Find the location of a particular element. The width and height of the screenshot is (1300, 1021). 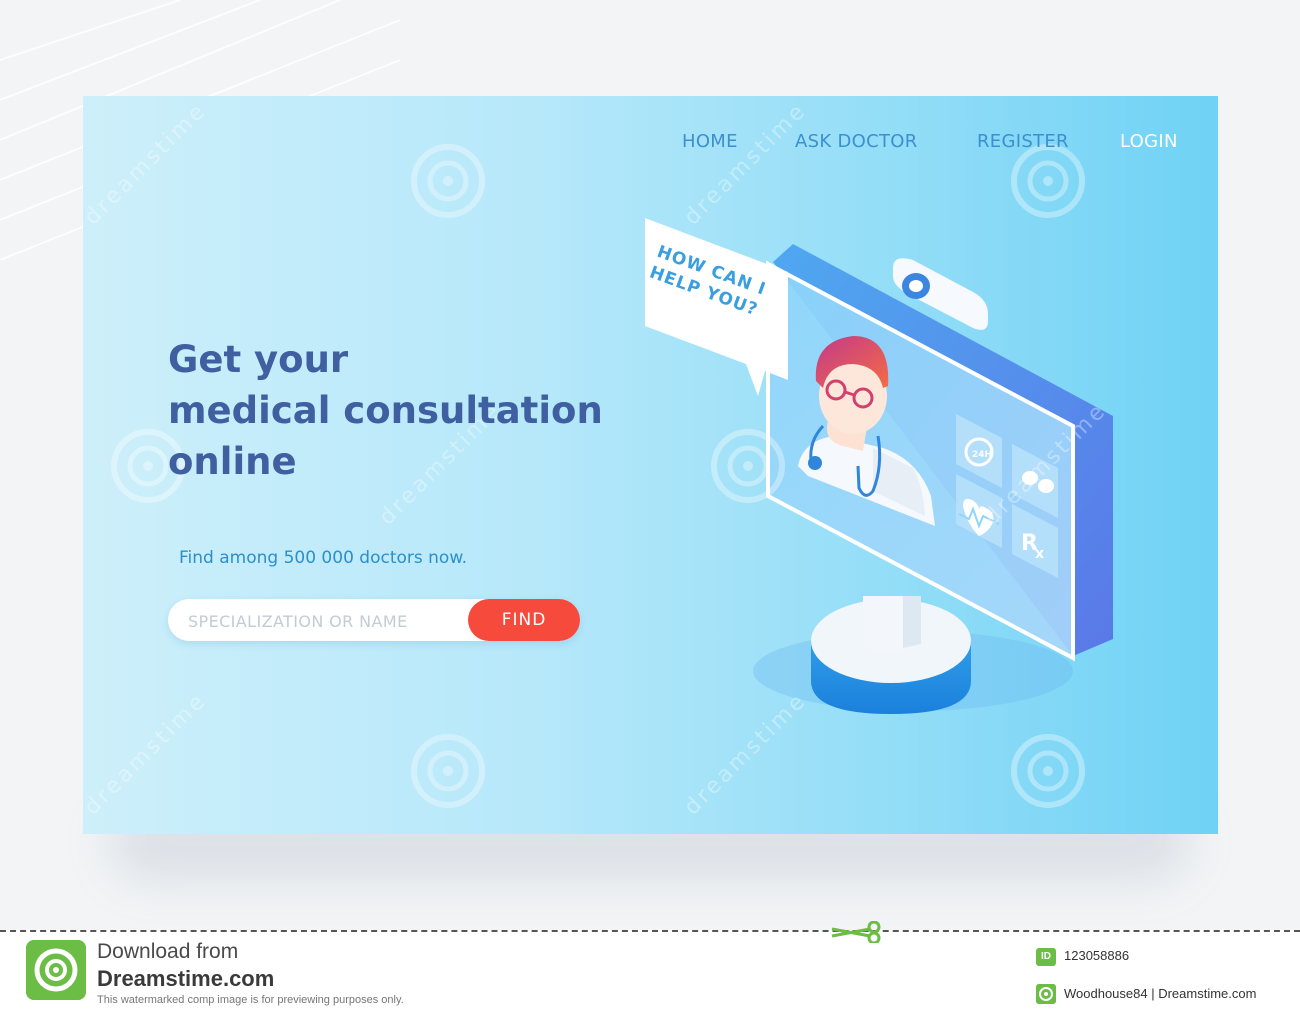

footer-download-text: Download from is located at coordinates (168, 951).